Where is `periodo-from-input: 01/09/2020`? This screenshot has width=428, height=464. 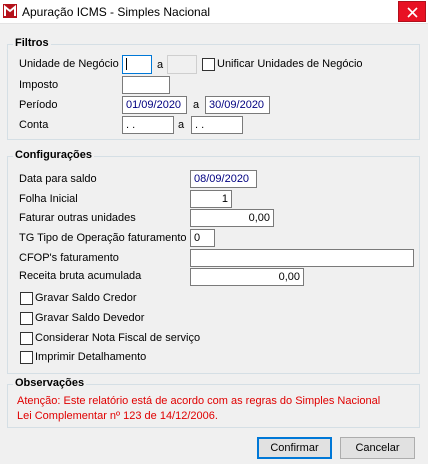
periodo-from-input: 01/09/2020 is located at coordinates (154, 105).